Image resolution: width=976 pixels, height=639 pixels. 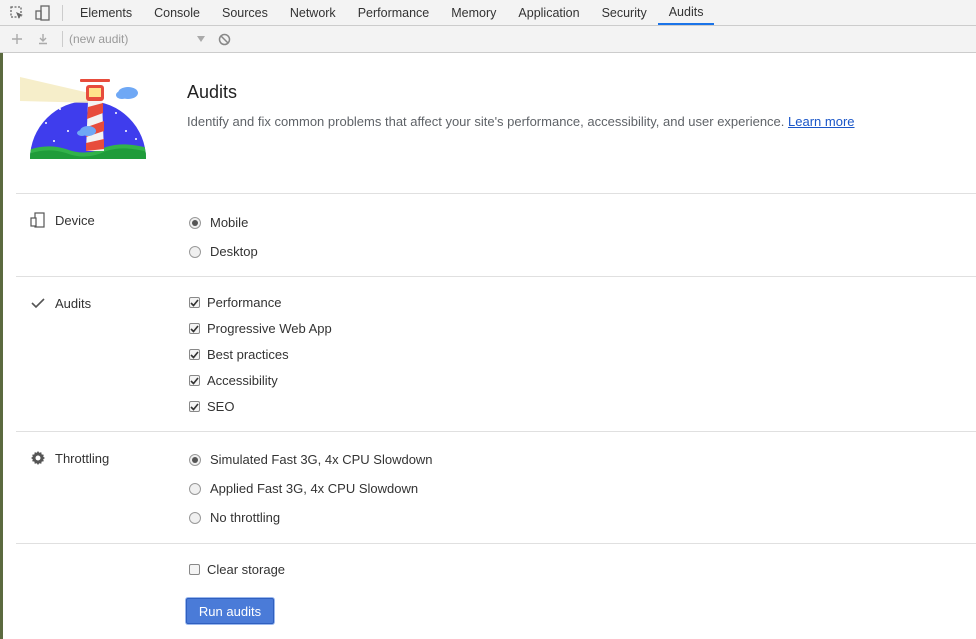 What do you see at coordinates (212, 92) in the screenshot?
I see `page-title: Audits` at bounding box center [212, 92].